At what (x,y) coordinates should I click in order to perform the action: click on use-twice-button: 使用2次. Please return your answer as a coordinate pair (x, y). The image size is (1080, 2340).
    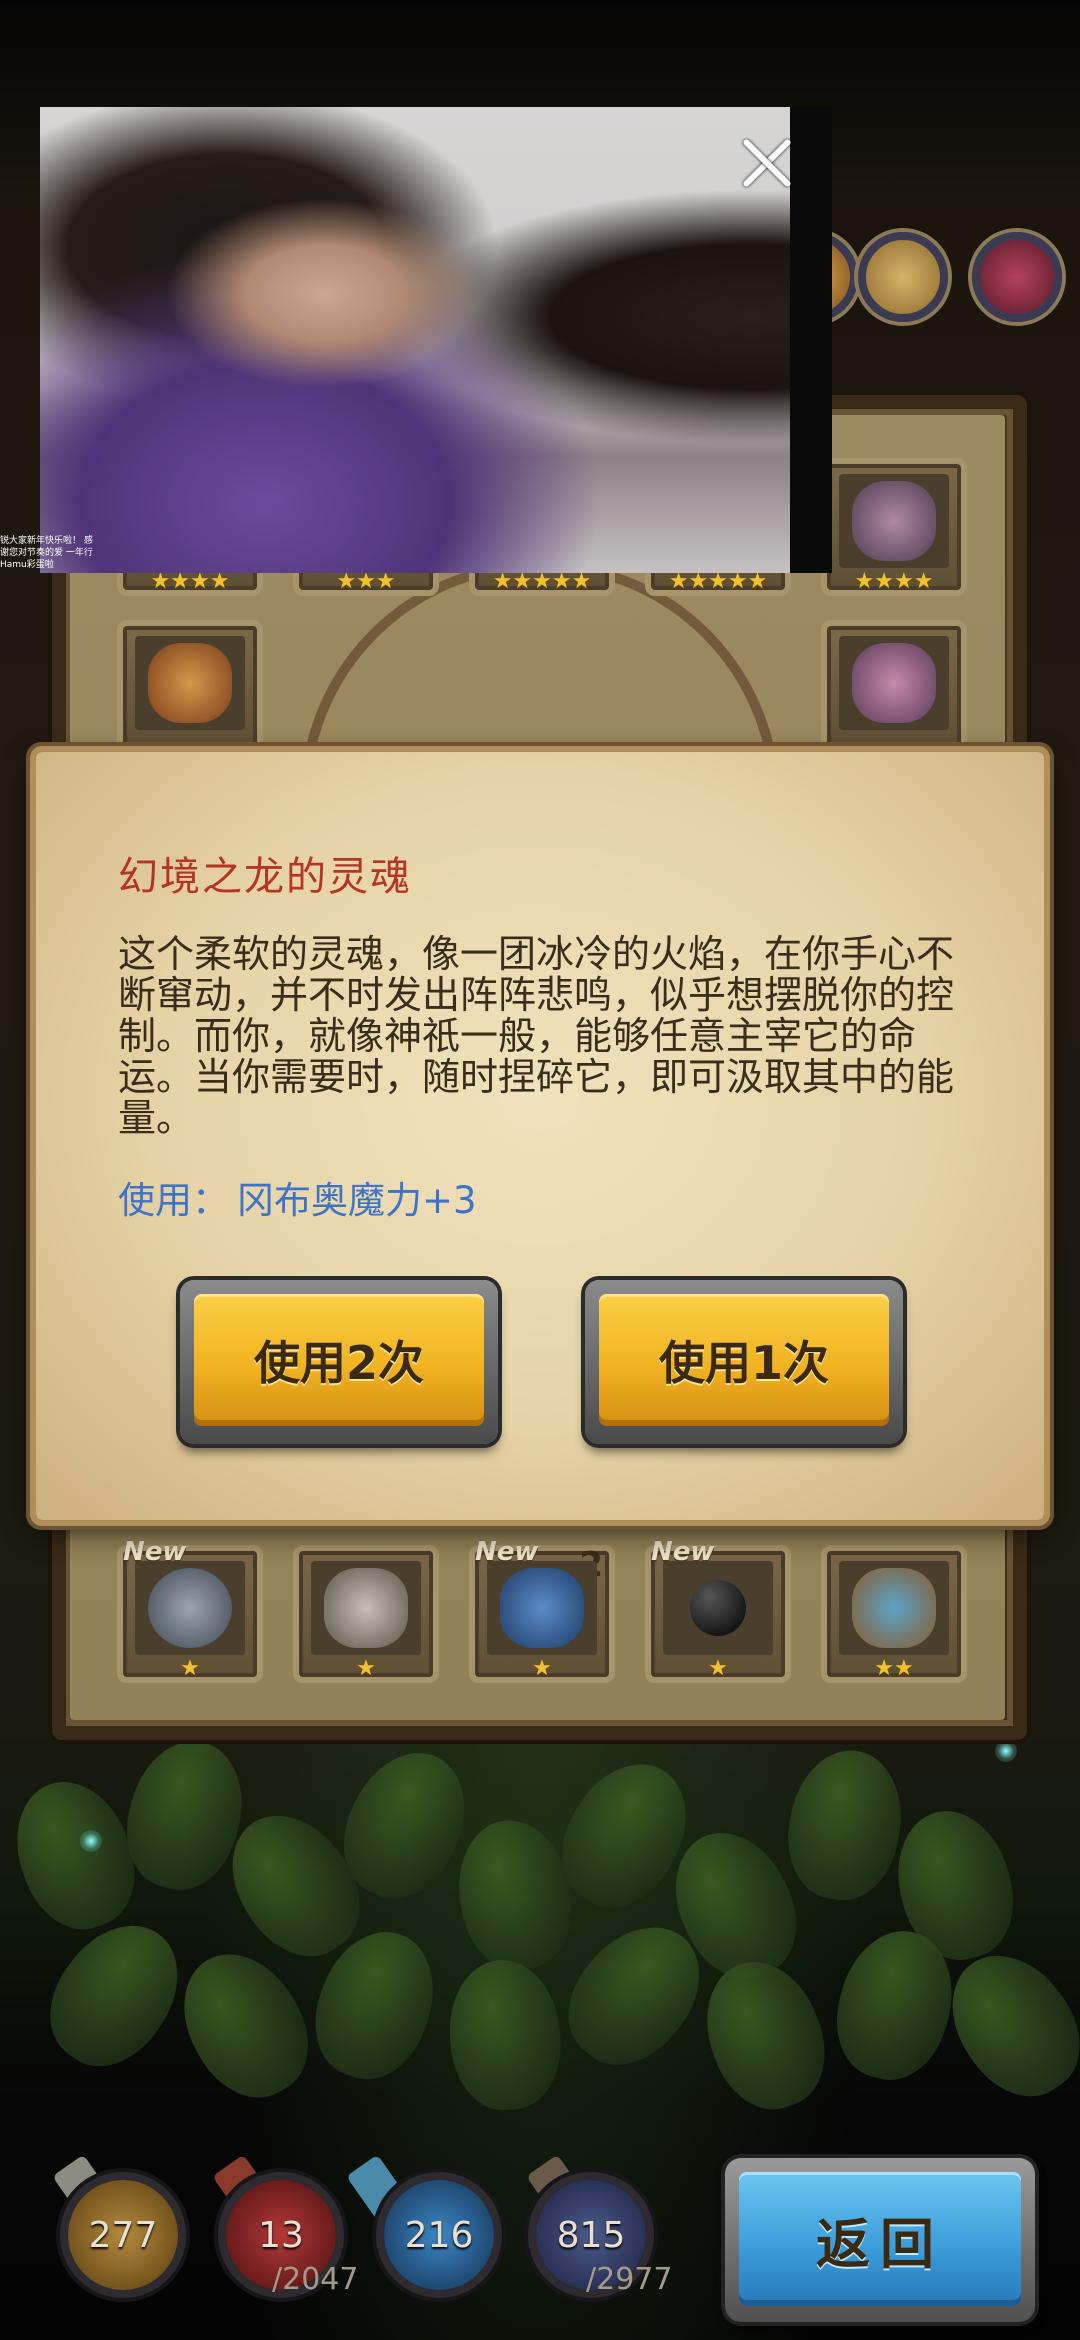
    Looking at the image, I should click on (339, 1362).